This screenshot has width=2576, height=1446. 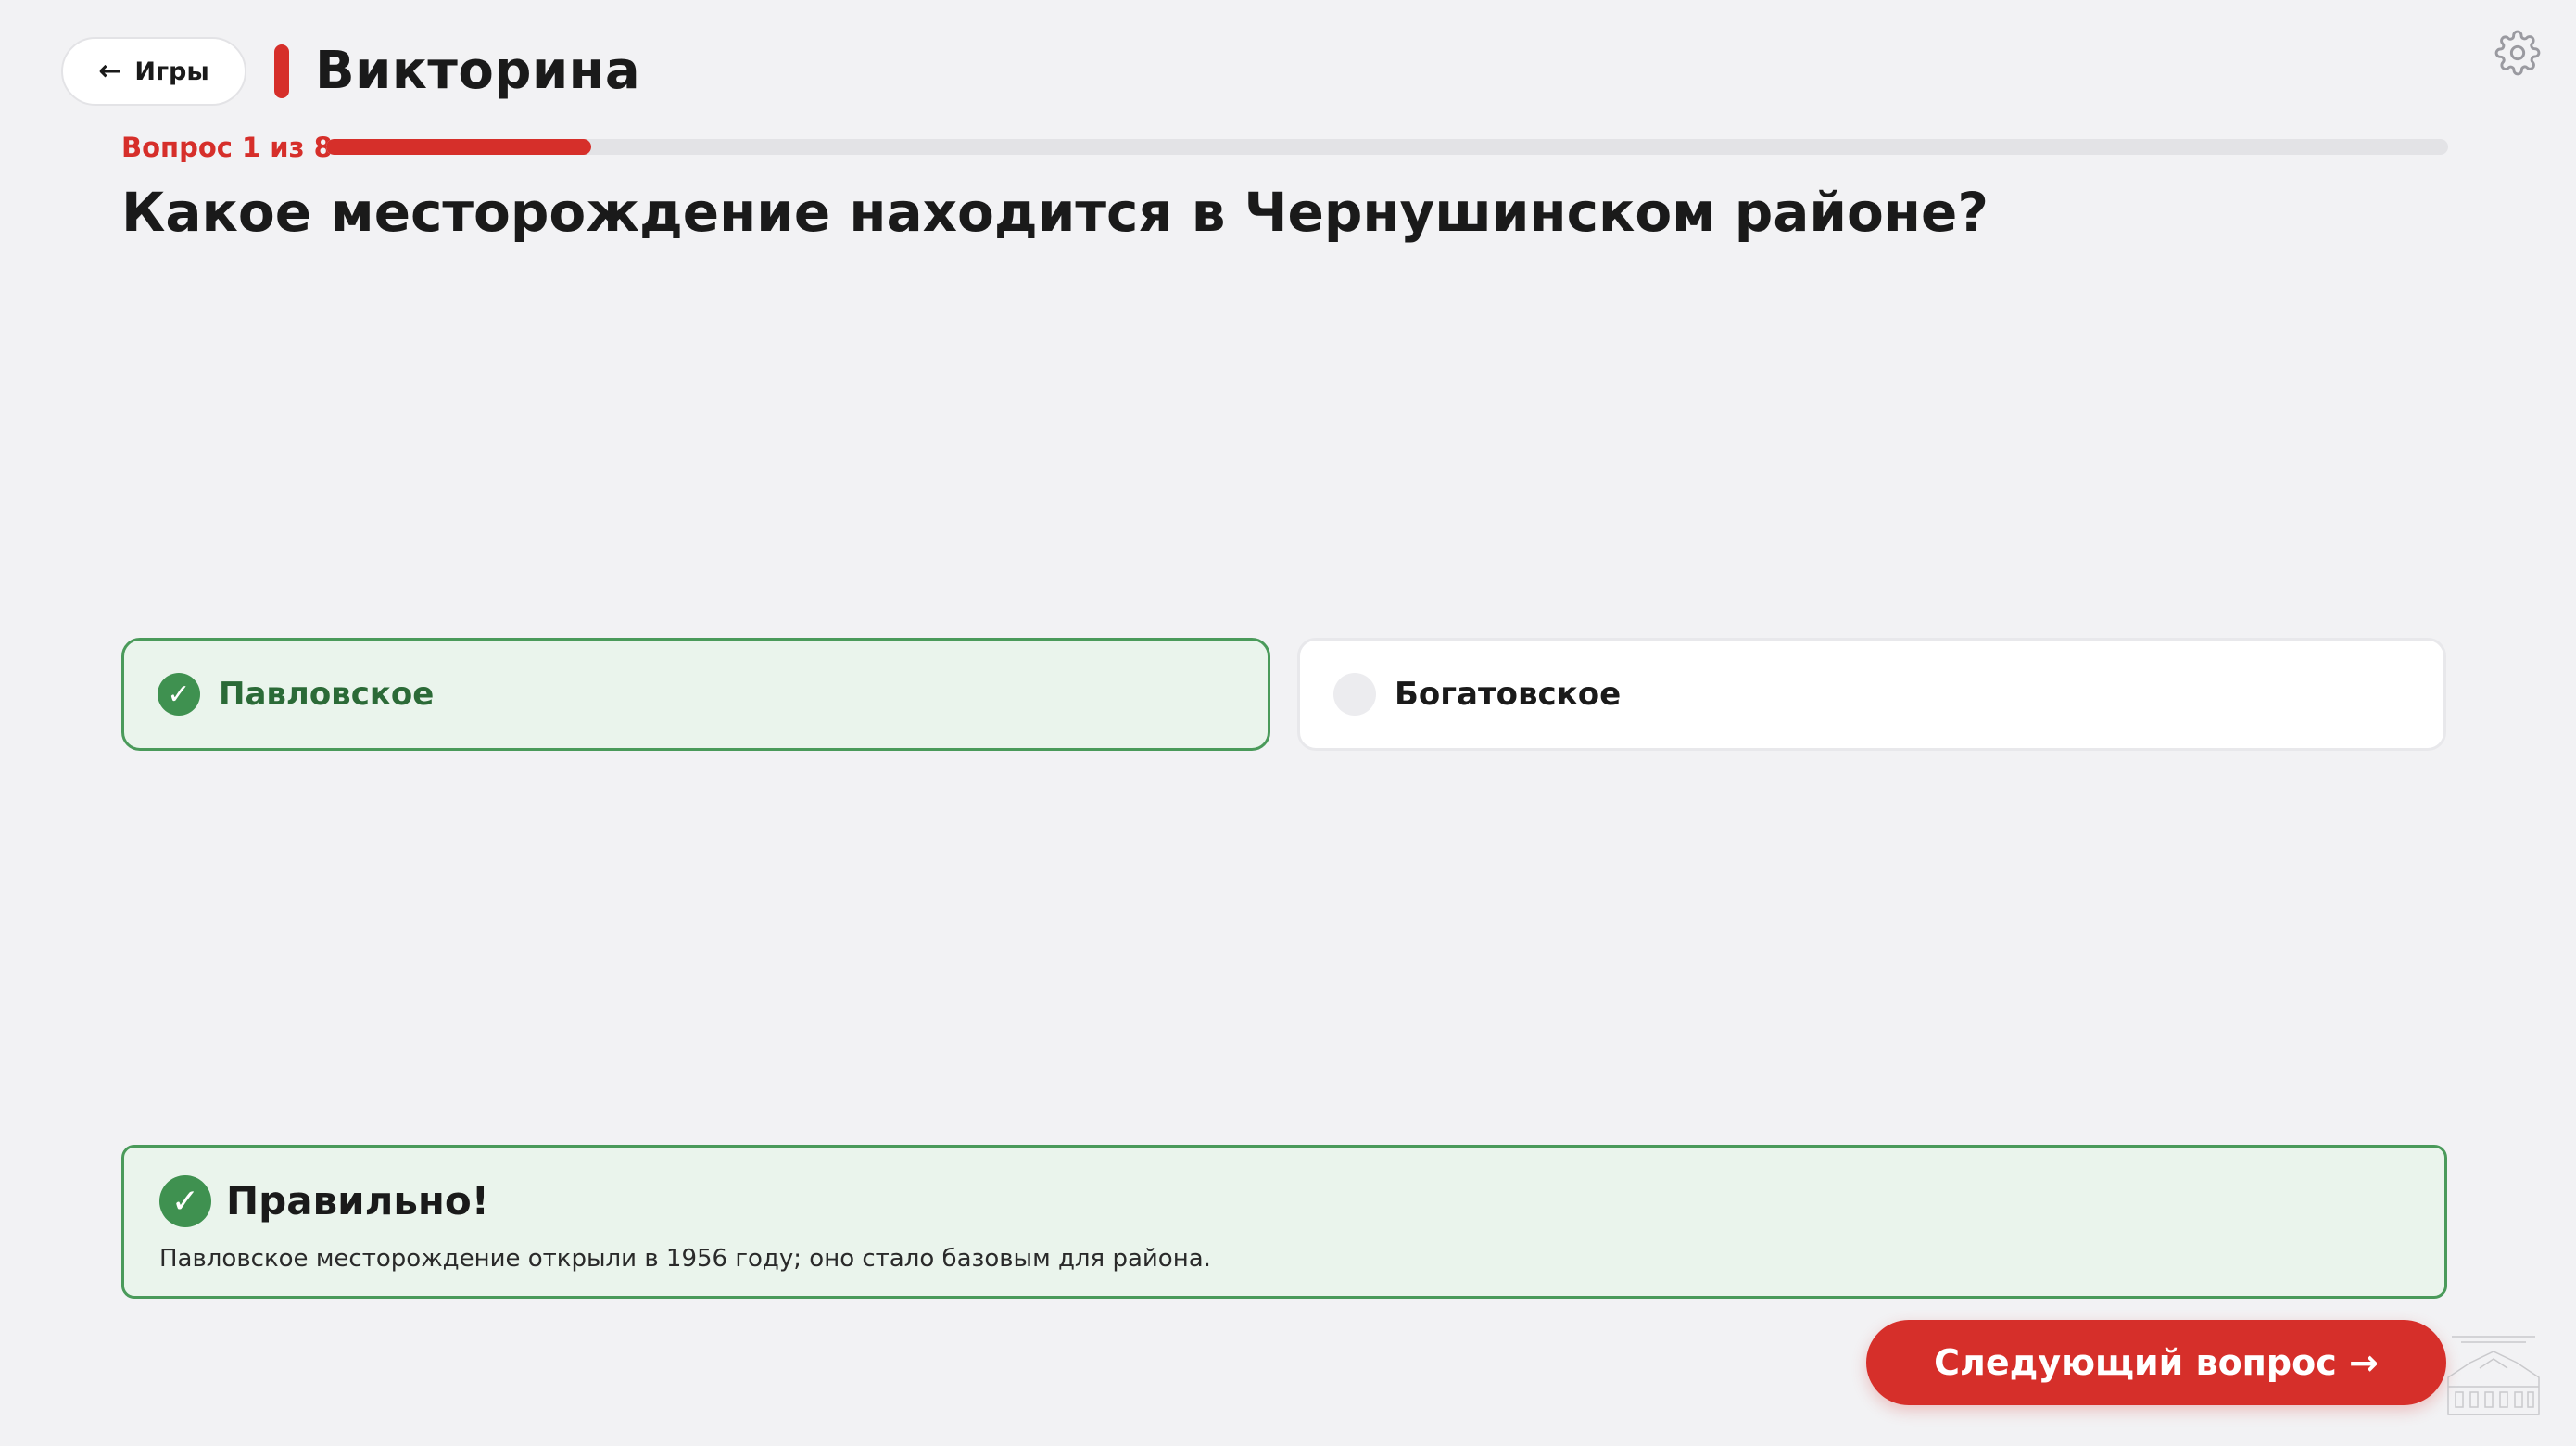 I want to click on back-to-games-button: ← Игры, so click(x=154, y=71).